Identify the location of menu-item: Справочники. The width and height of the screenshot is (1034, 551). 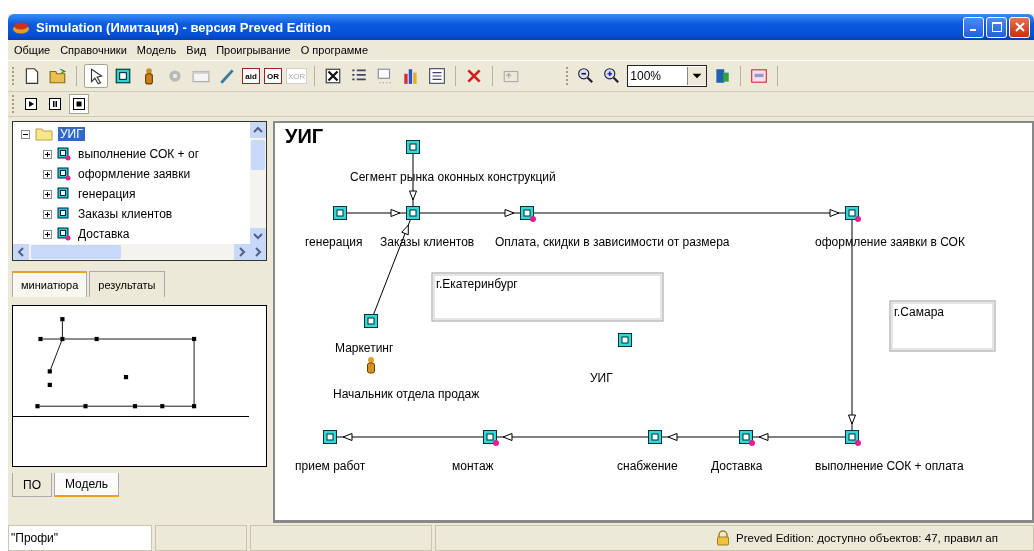
(93, 50).